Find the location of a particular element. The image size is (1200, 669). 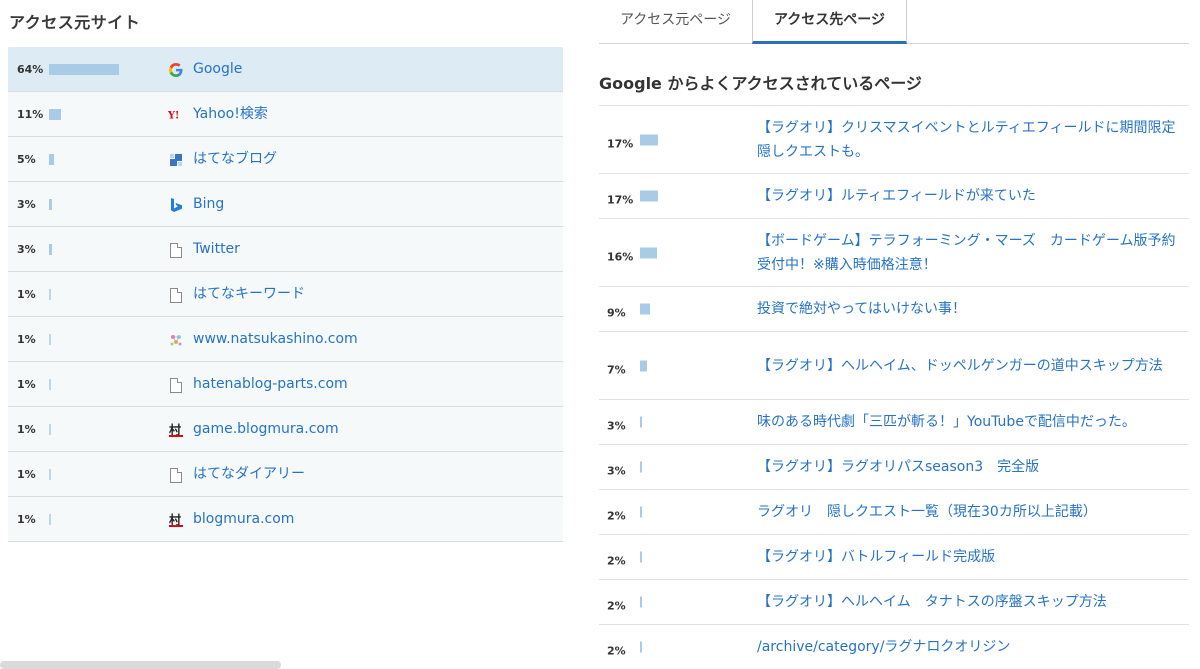

page-row: 7% 【ラグオリ】ヘルヘイム、ドッペルゲンガーの道中スキップ方法 is located at coordinates (894, 366).